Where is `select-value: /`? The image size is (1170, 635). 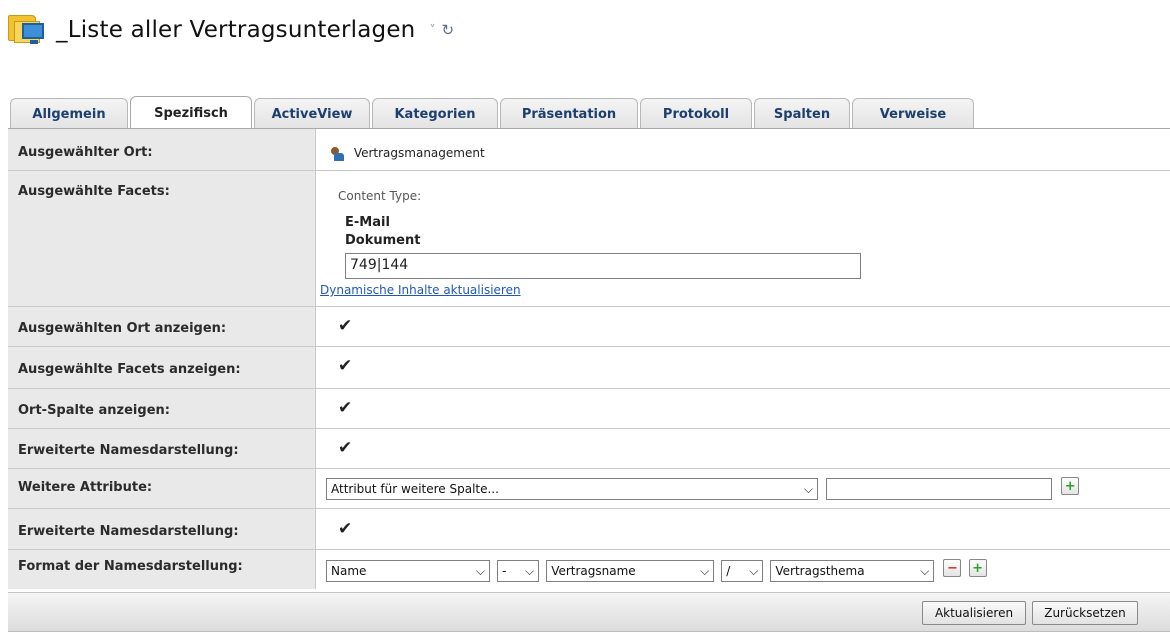
select-value: / is located at coordinates (728, 571).